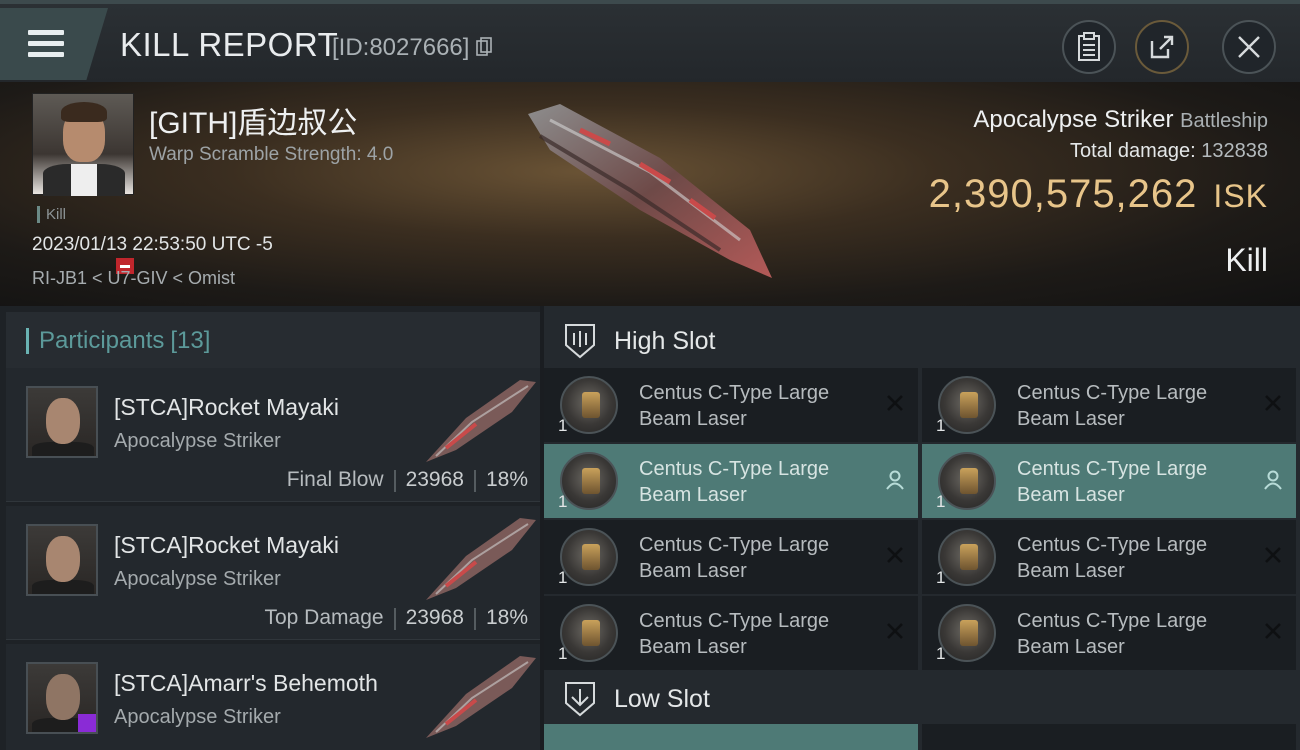 The image size is (1300, 750). I want to click on kill-location: RI-JB1 < U7-GIV < Omist, so click(133, 278).